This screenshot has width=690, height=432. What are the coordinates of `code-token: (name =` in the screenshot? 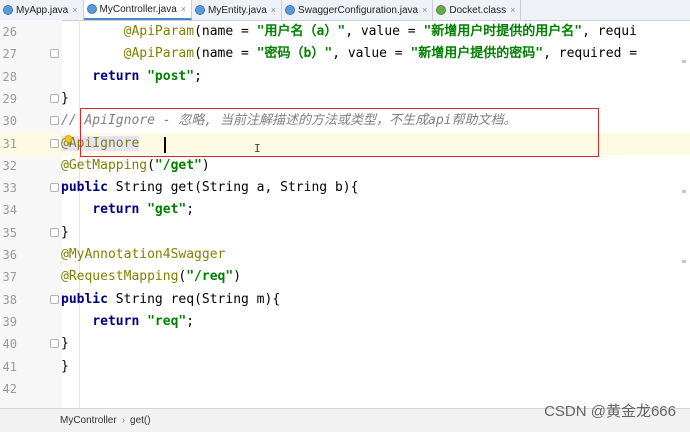 It's located at (225, 31).